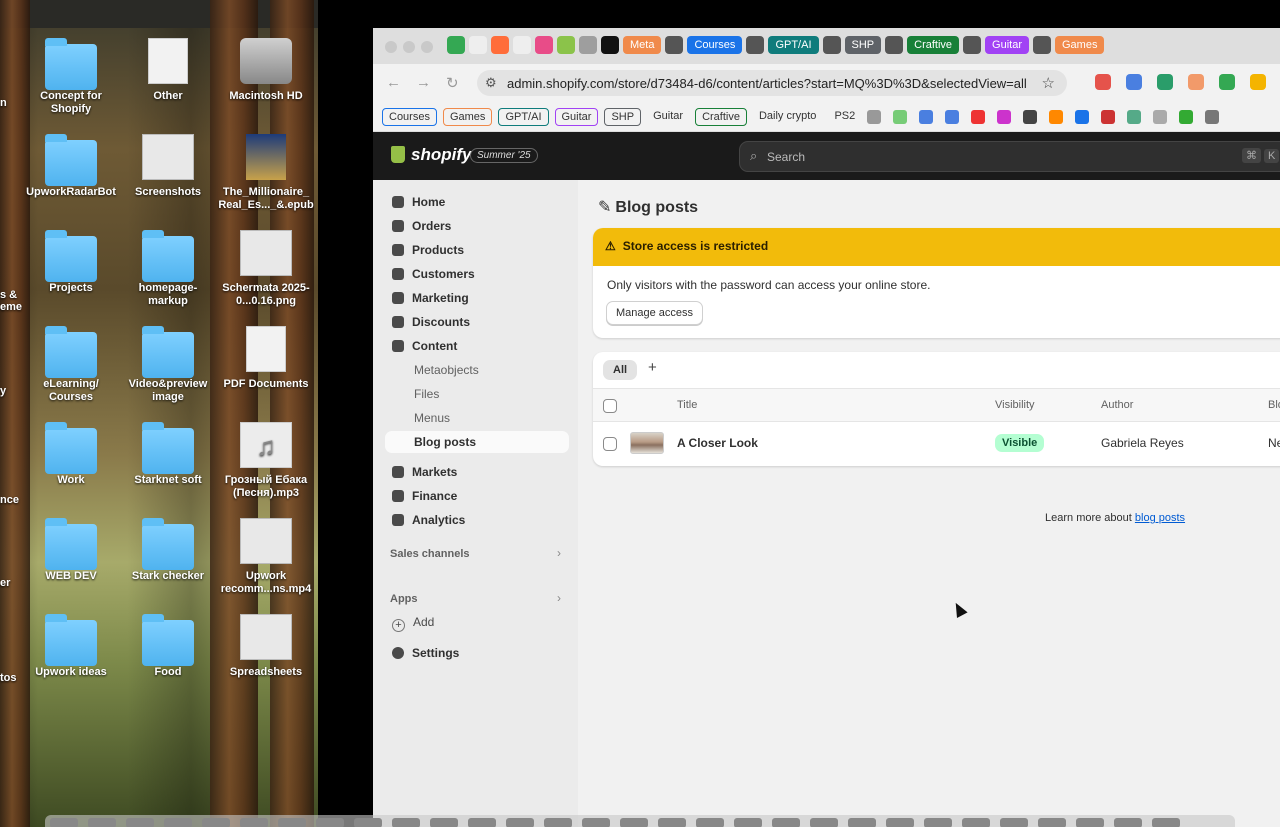 The height and width of the screenshot is (827, 1280). What do you see at coordinates (415, 202) in the screenshot?
I see `sidebar-item-home: Home` at bounding box center [415, 202].